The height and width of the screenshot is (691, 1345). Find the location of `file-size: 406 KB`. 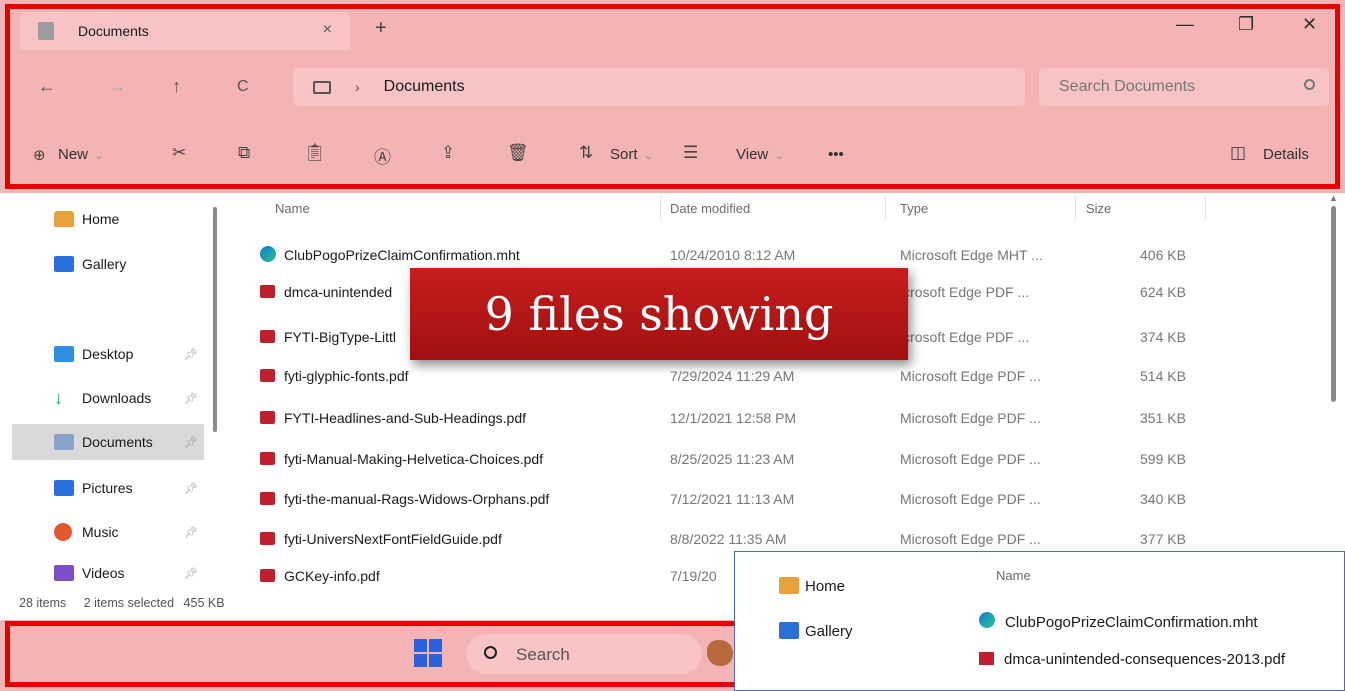

file-size: 406 KB is located at coordinates (1163, 255).